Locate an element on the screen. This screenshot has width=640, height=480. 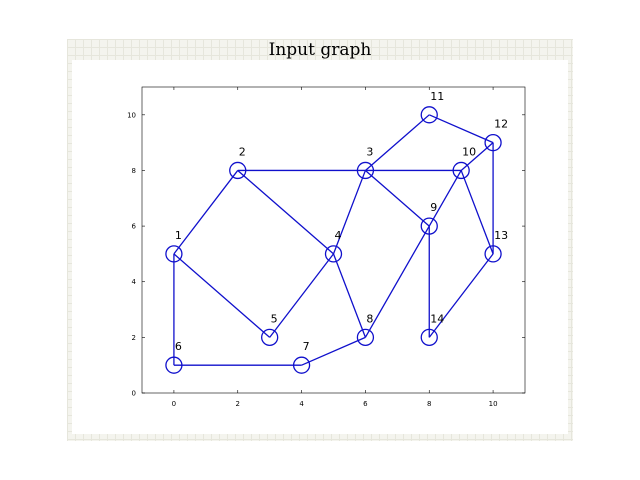
y-tick-label: 4 is located at coordinates (134, 282).